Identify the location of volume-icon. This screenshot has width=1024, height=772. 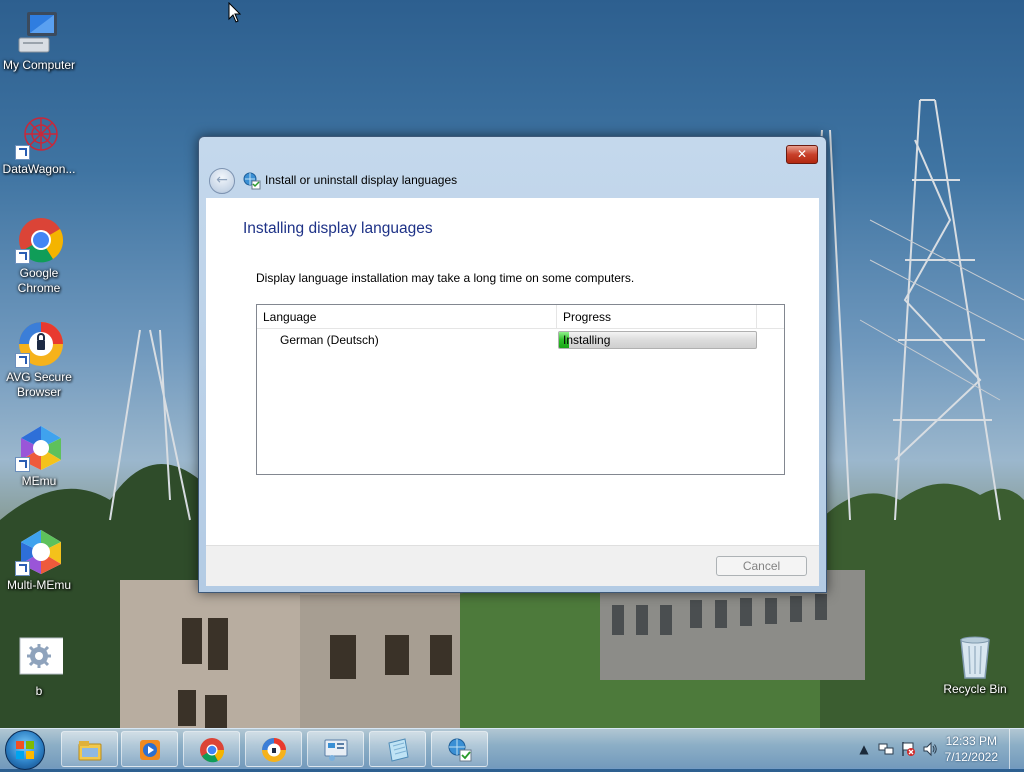
(930, 749).